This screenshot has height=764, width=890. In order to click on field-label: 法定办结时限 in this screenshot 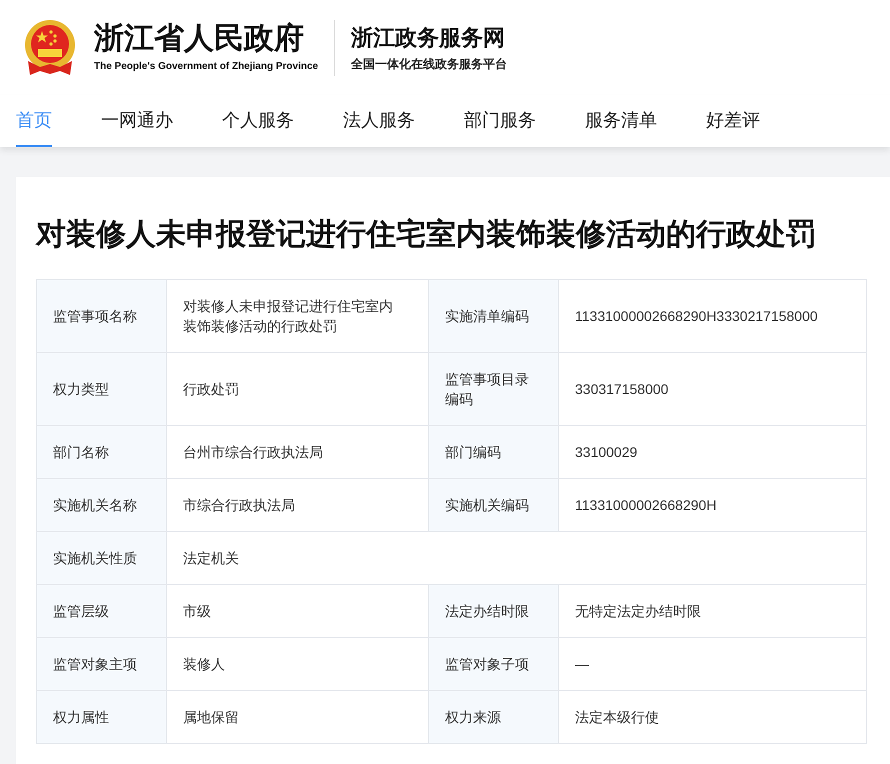, I will do `click(493, 611)`.